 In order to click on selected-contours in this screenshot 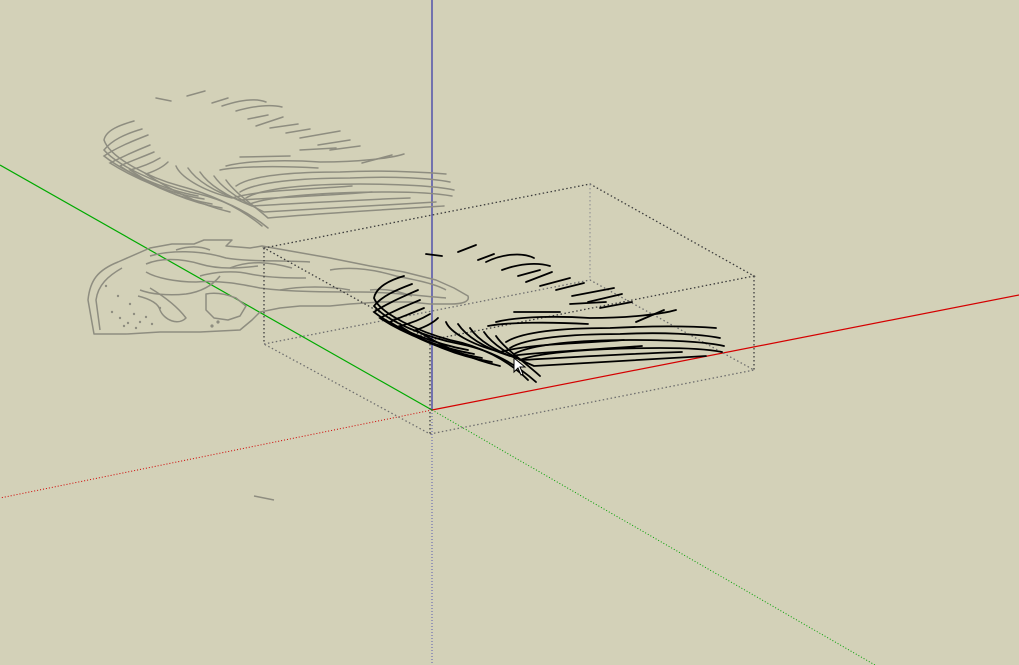, I will do `click(548, 313)`.